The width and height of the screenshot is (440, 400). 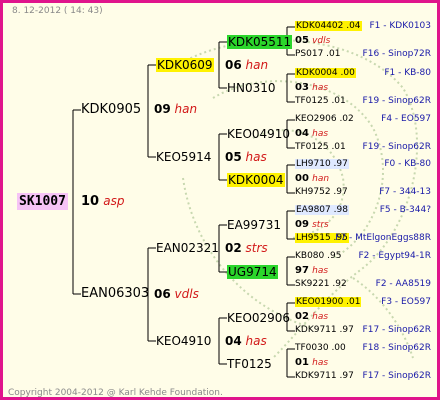 What do you see at coordinates (406, 119) in the screenshot?
I see `gen4-id-top: F4 - EO597` at bounding box center [406, 119].